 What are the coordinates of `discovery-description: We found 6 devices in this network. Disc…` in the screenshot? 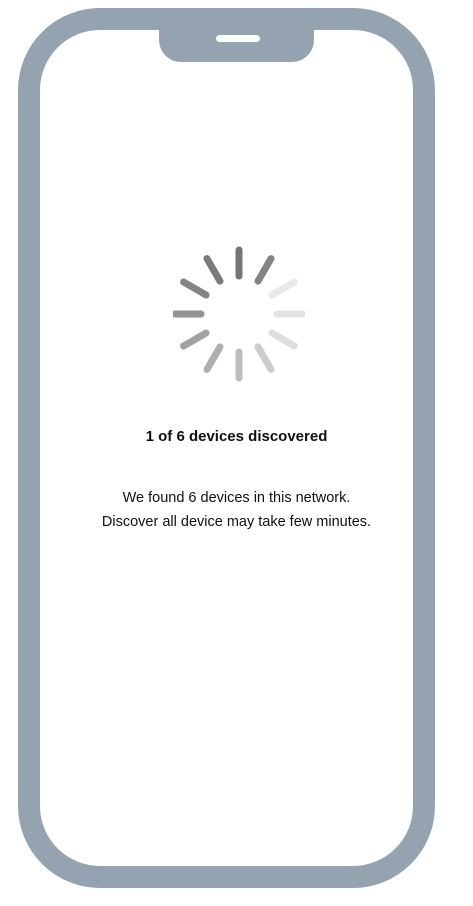 It's located at (236, 510).